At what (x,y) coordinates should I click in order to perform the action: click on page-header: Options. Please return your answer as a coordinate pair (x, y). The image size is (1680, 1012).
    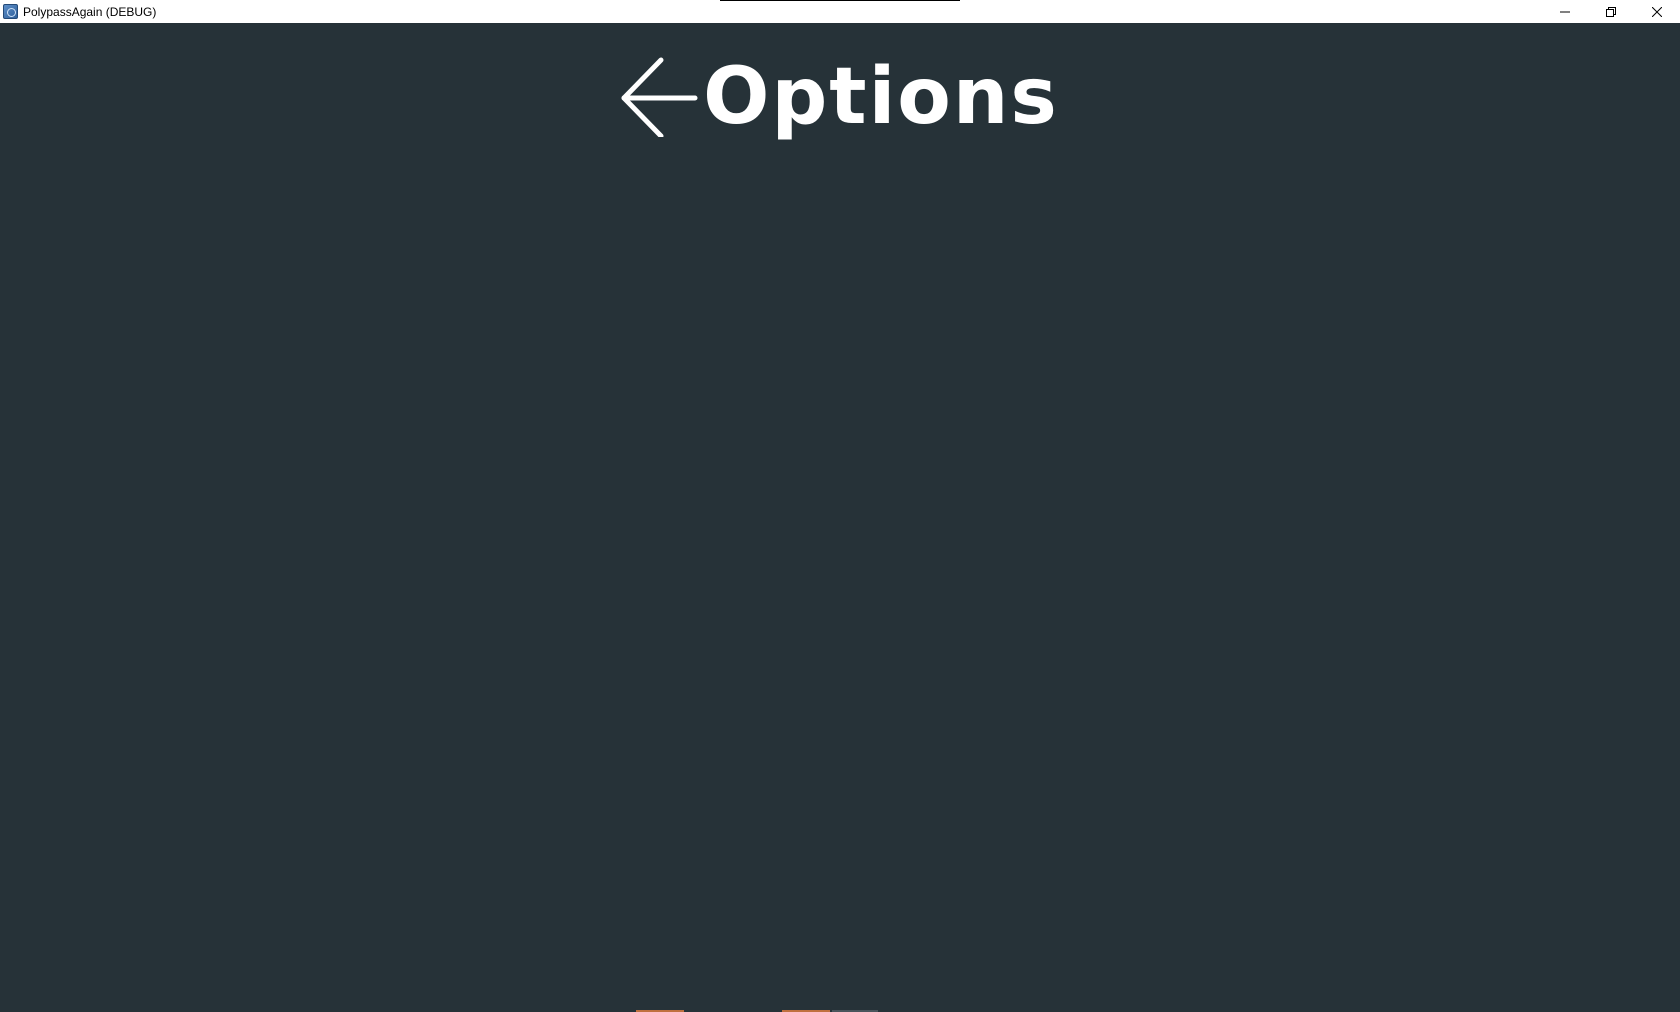
    Looking at the image, I should click on (840, 97).